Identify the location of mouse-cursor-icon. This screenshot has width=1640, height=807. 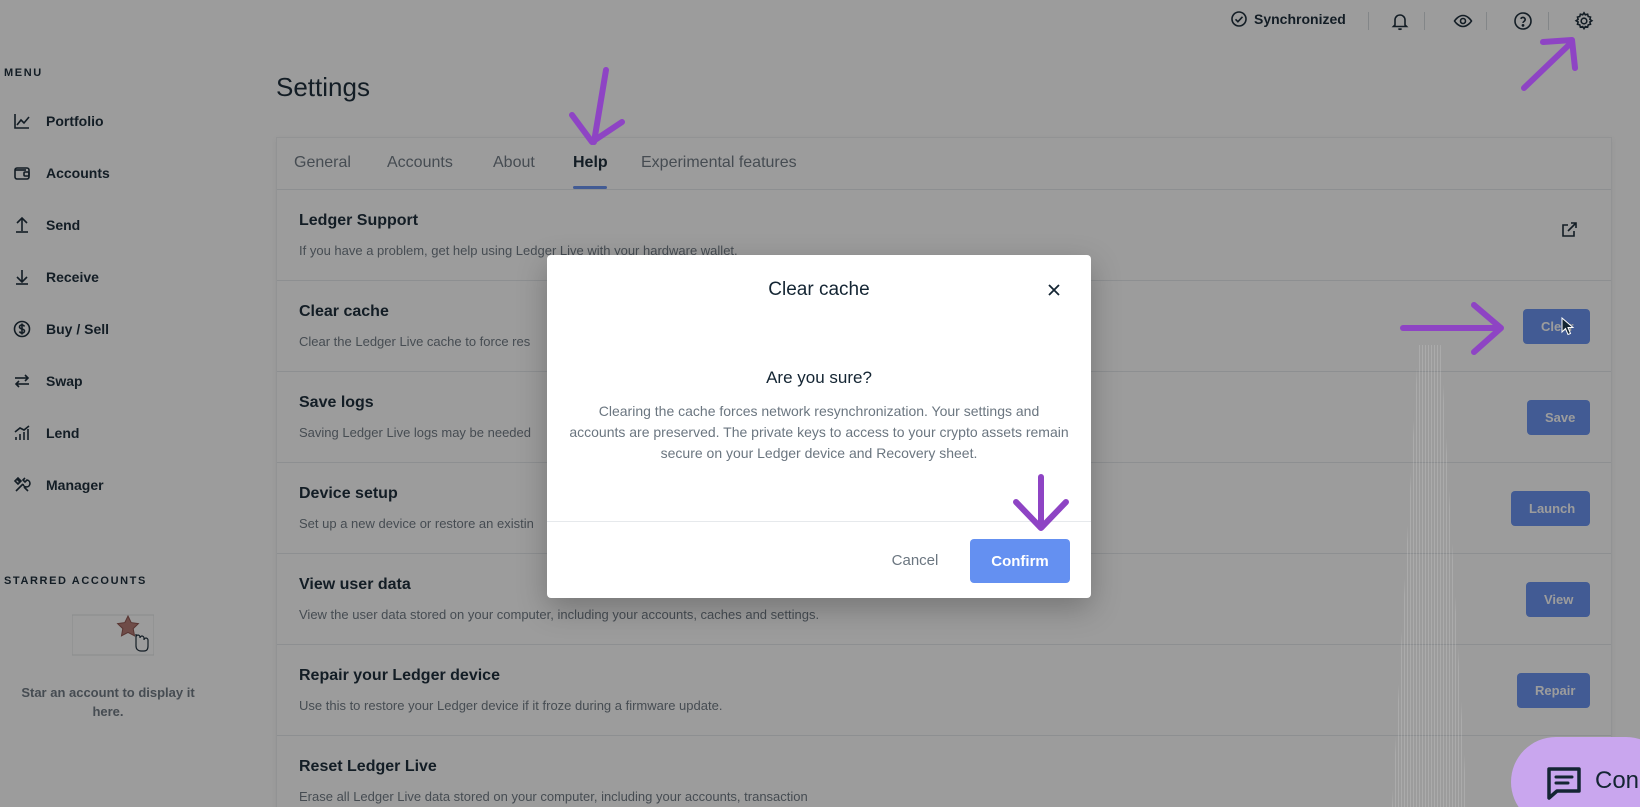
(1568, 326).